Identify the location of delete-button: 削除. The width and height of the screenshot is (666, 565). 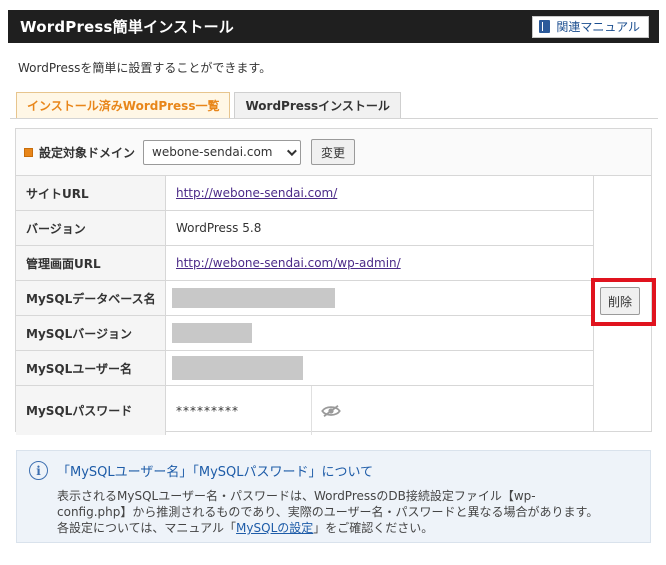
(620, 301).